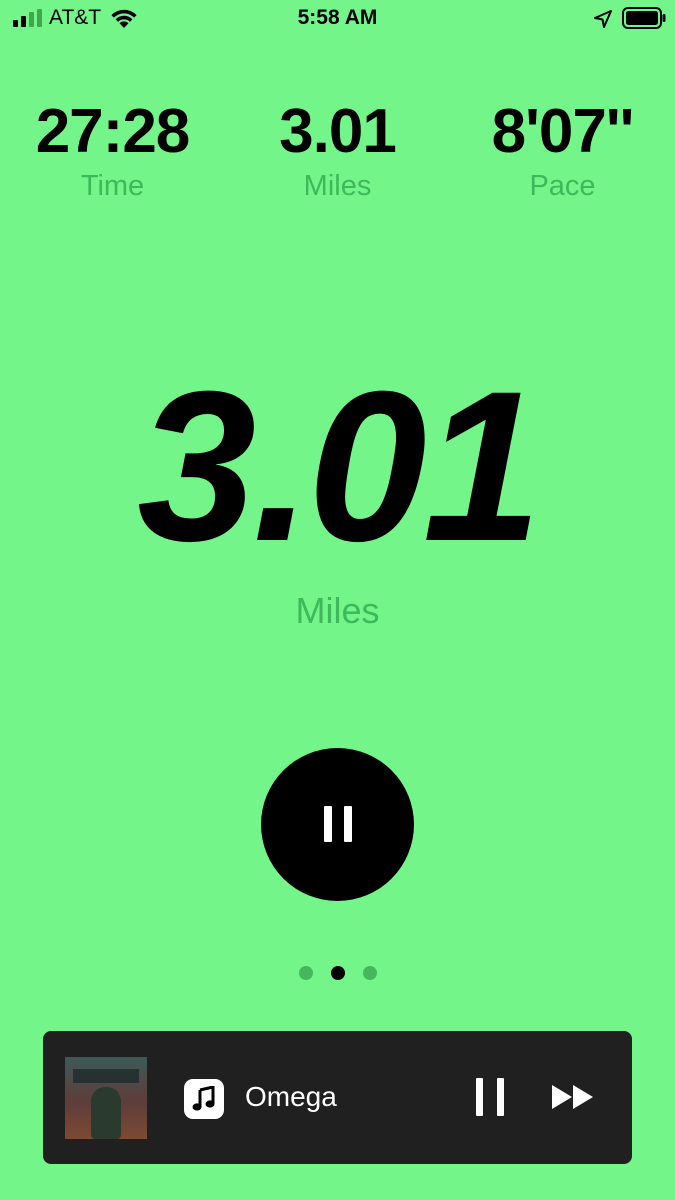 The height and width of the screenshot is (1200, 675). What do you see at coordinates (112, 186) in the screenshot?
I see `time-label: Time` at bounding box center [112, 186].